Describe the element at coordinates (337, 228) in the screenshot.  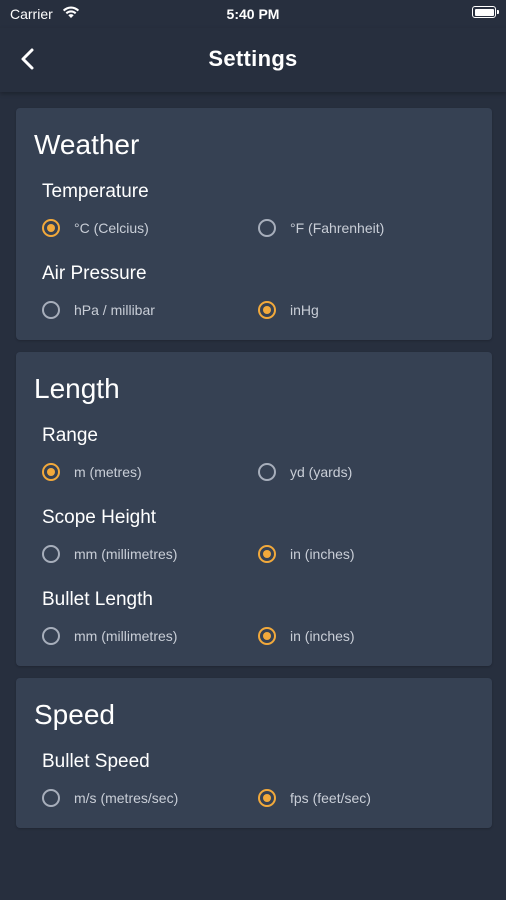
I see `option-label: °F (Fahrenheit)` at that location.